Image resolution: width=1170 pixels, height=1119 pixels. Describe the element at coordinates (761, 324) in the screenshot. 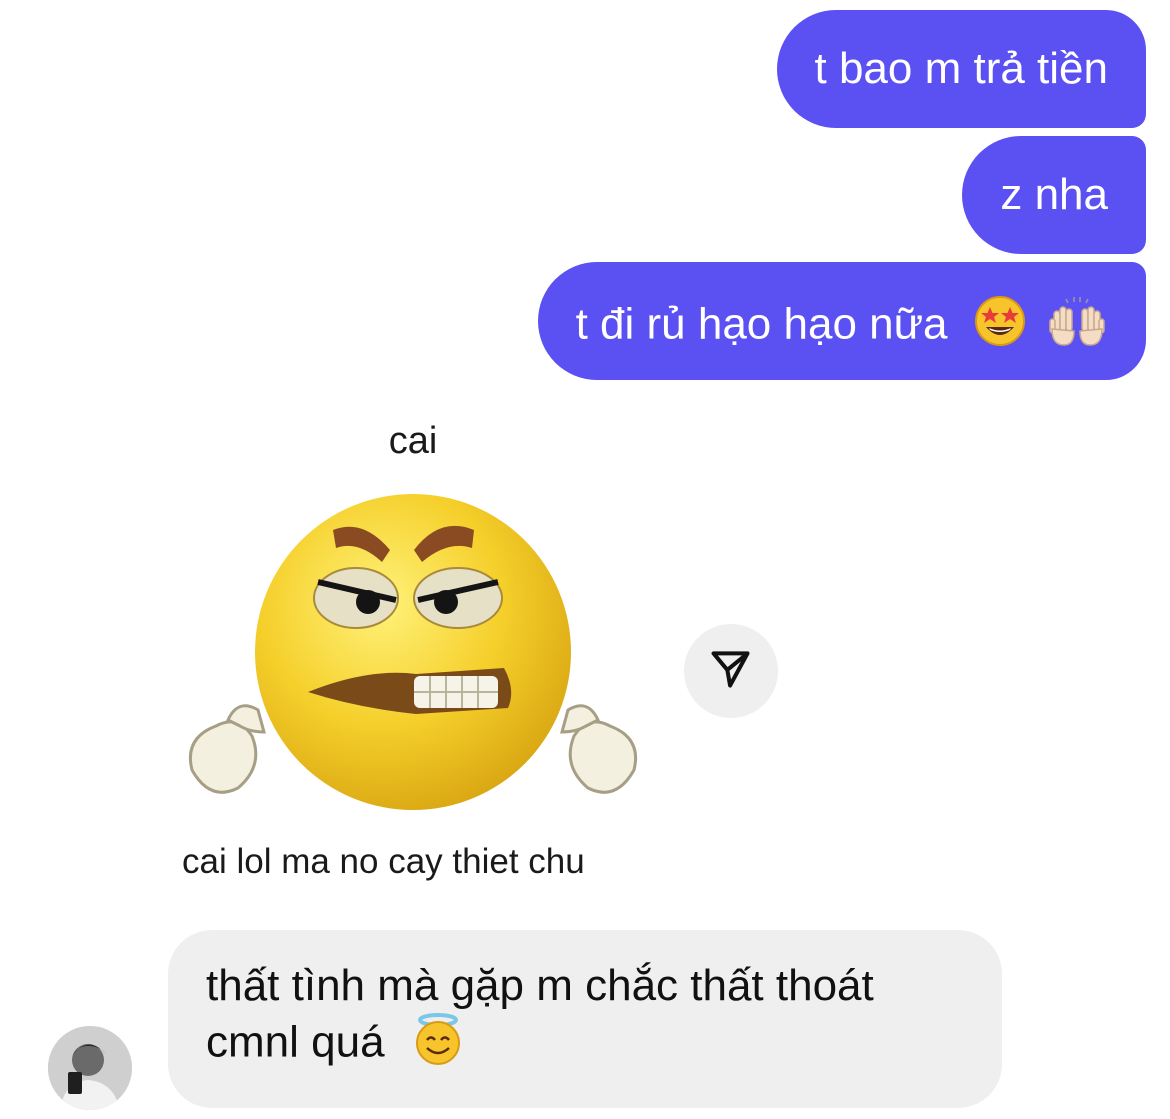

I see `message-text: t đi rủ hạo hạo nữa` at that location.